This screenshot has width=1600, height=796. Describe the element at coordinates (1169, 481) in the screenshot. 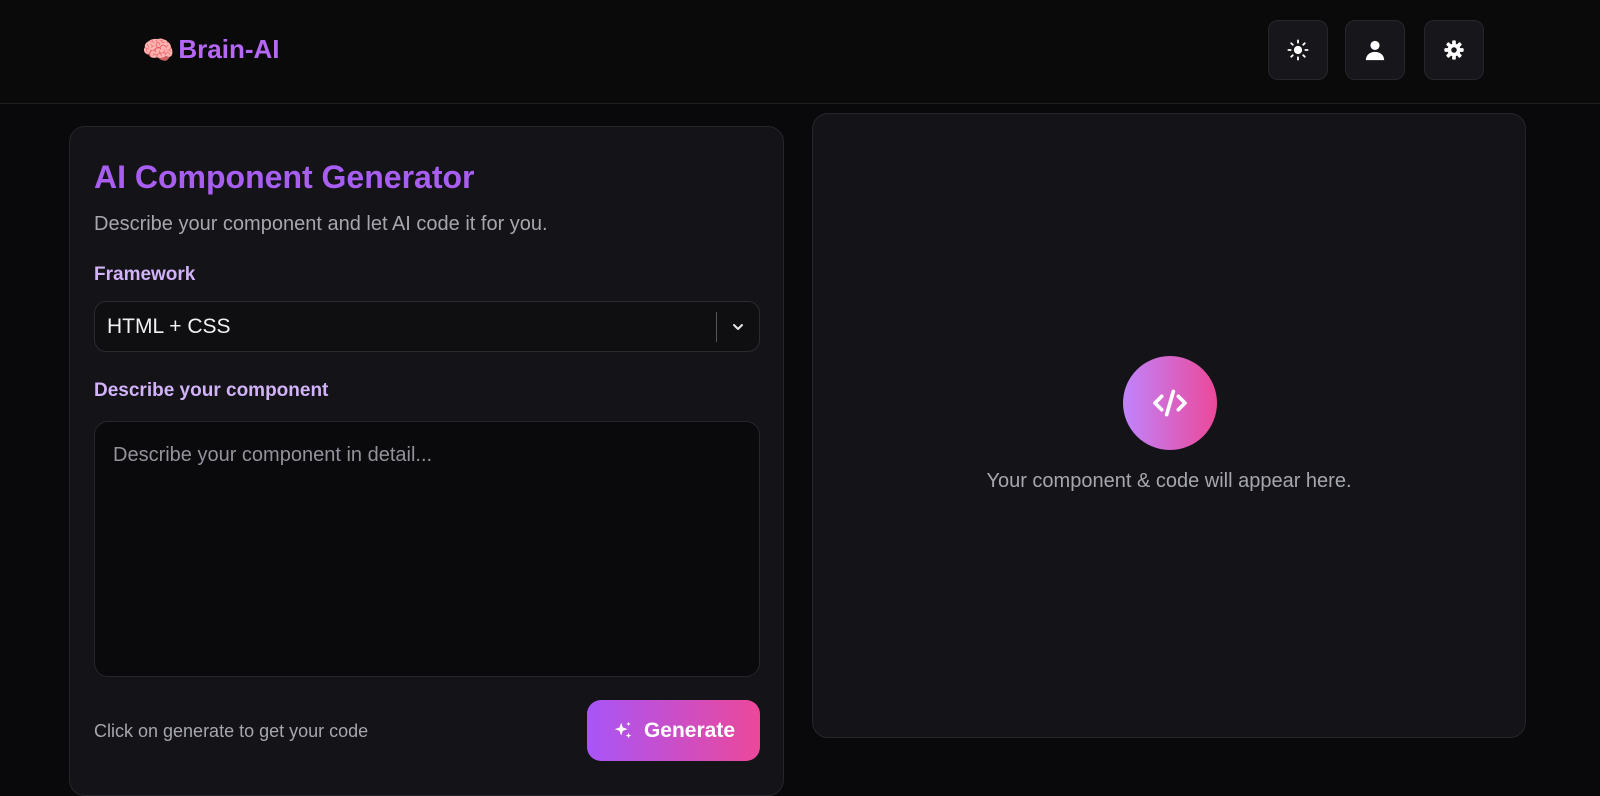

I see `preview-placeholder-text: Your component & code will appear here.` at that location.